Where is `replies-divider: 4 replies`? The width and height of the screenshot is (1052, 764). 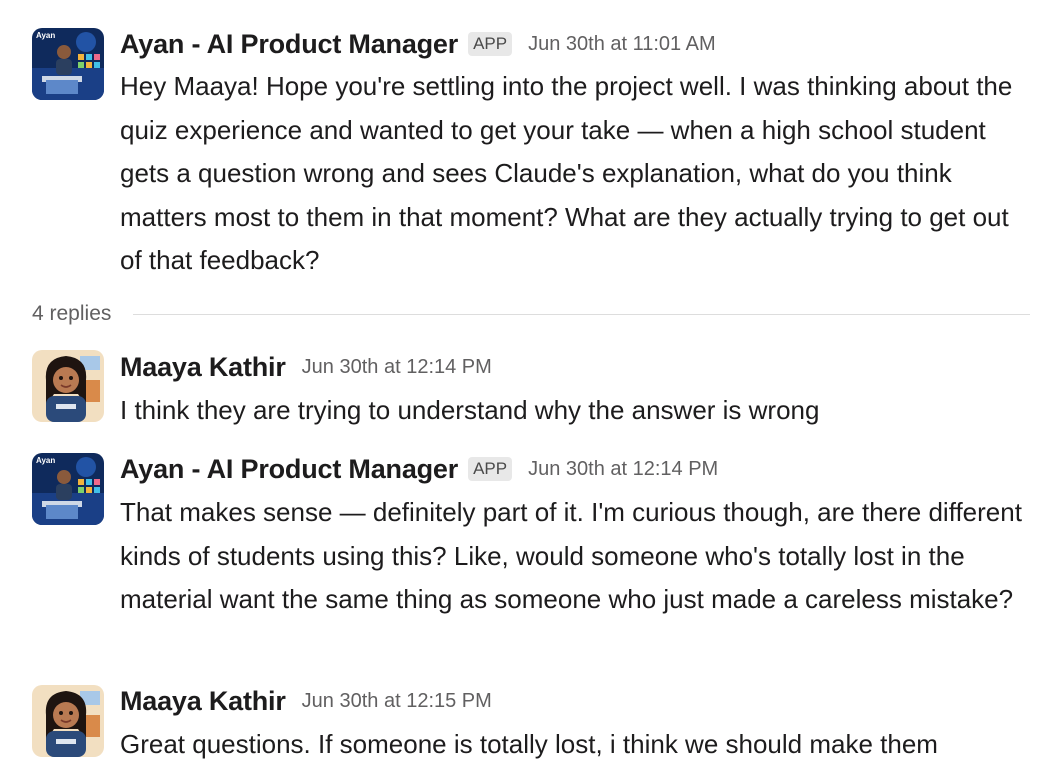 replies-divider: 4 replies is located at coordinates (531, 314).